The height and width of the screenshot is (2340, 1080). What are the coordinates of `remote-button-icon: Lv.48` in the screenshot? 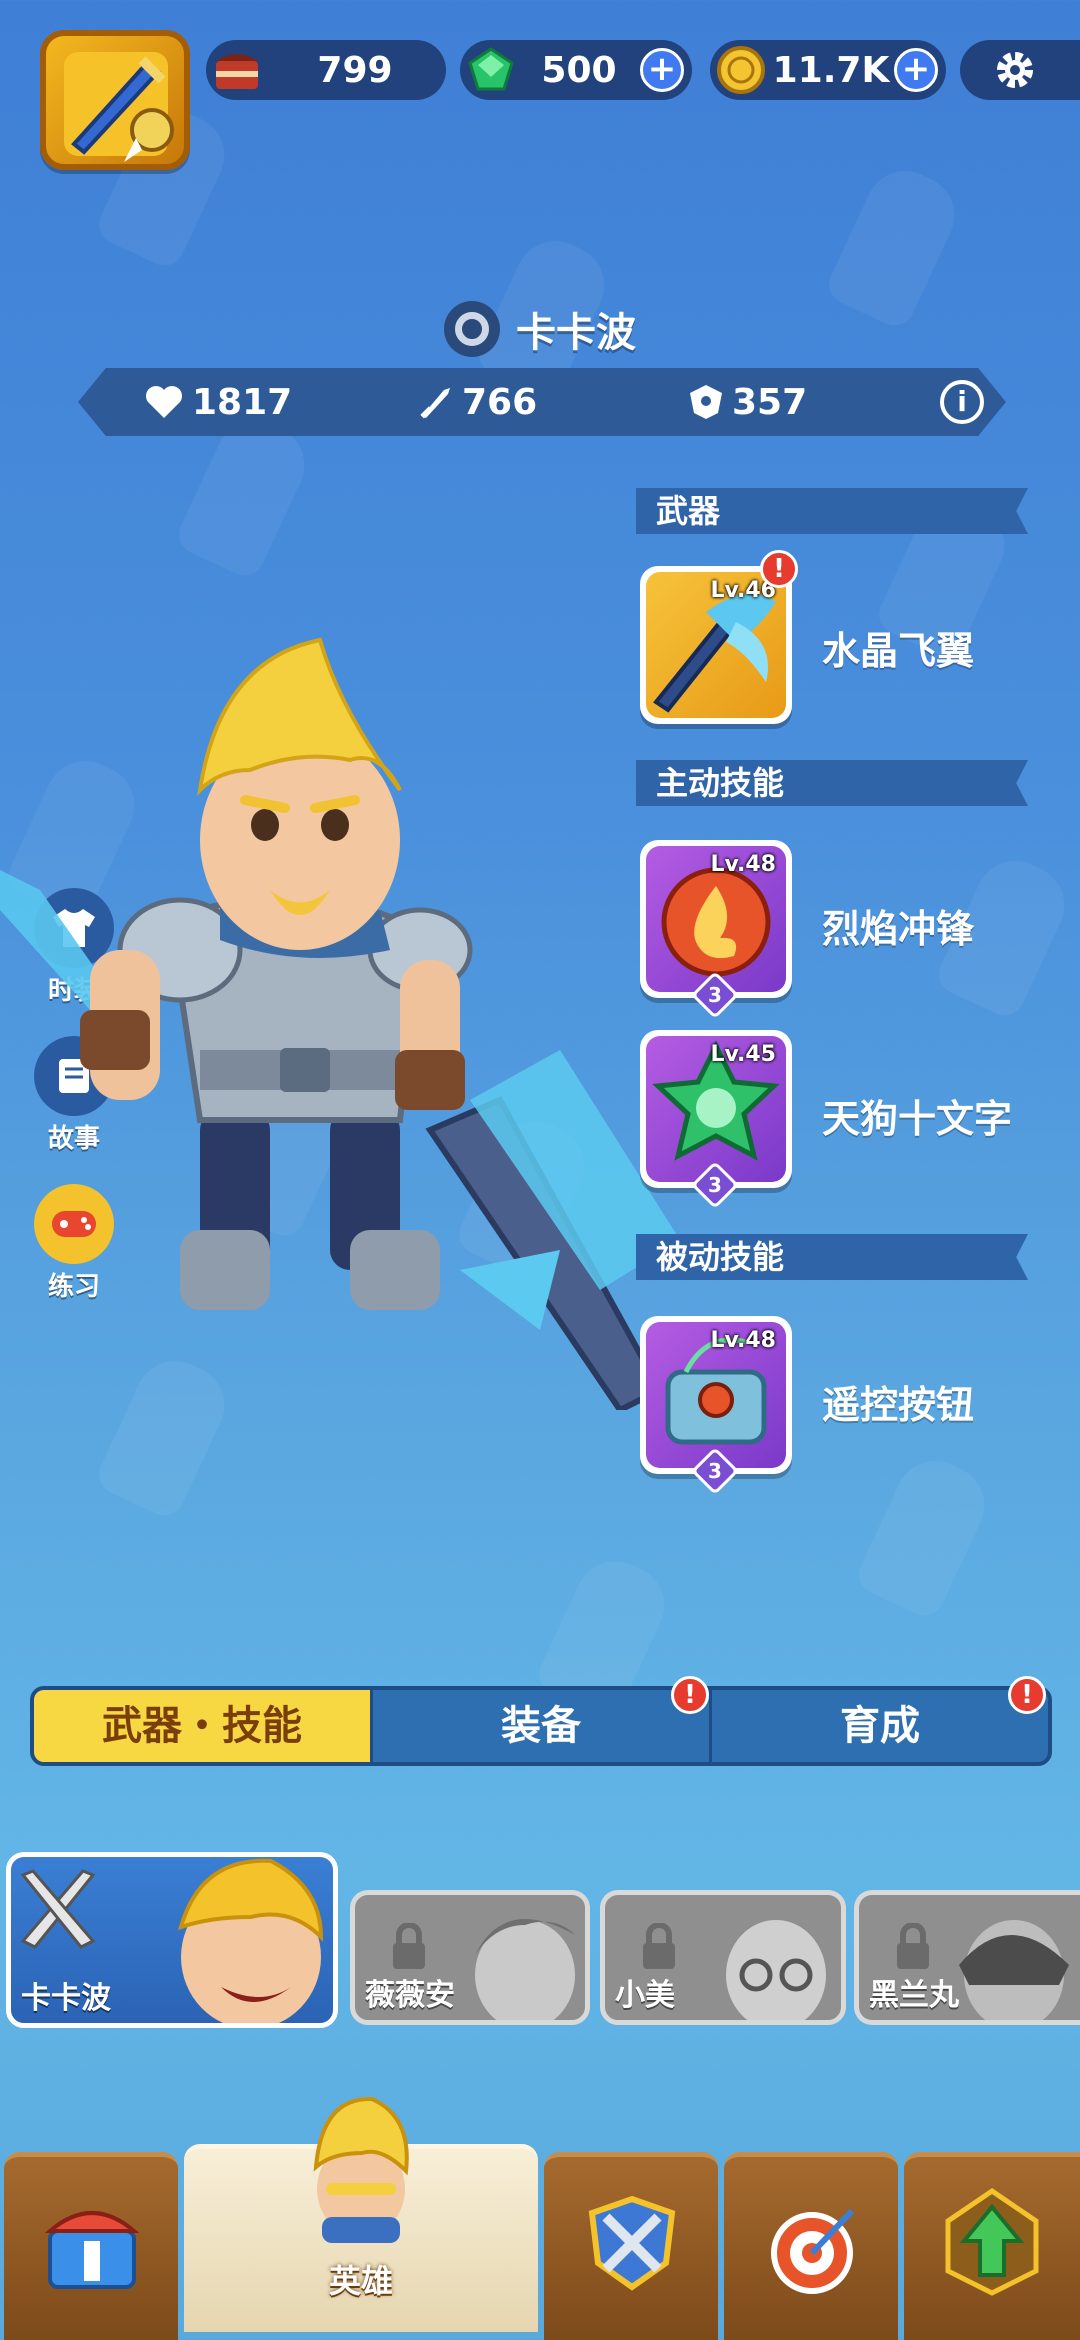 It's located at (716, 1395).